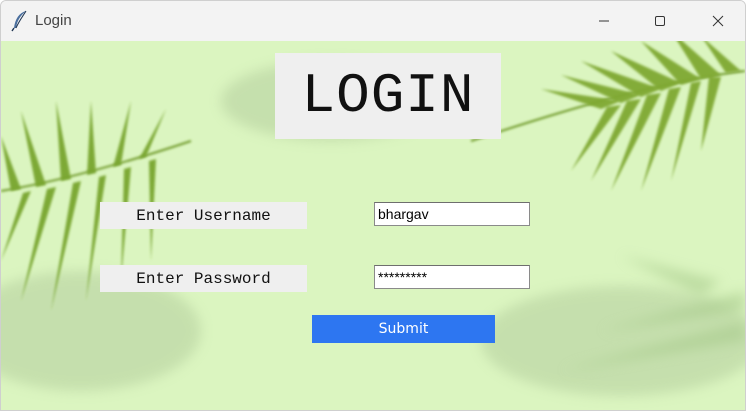 Image resolution: width=746 pixels, height=411 pixels. I want to click on close-icon, so click(718, 21).